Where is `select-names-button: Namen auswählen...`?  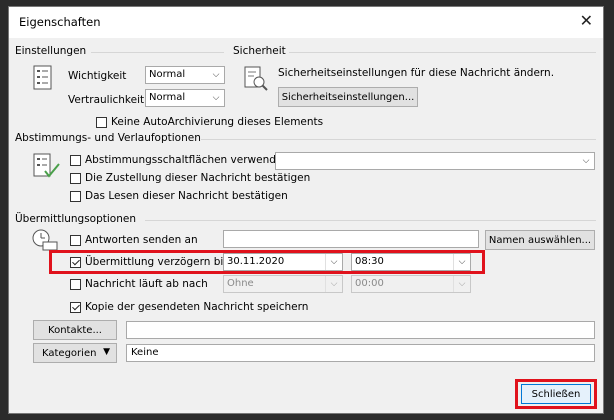
select-names-button: Namen auswählen... is located at coordinates (540, 240).